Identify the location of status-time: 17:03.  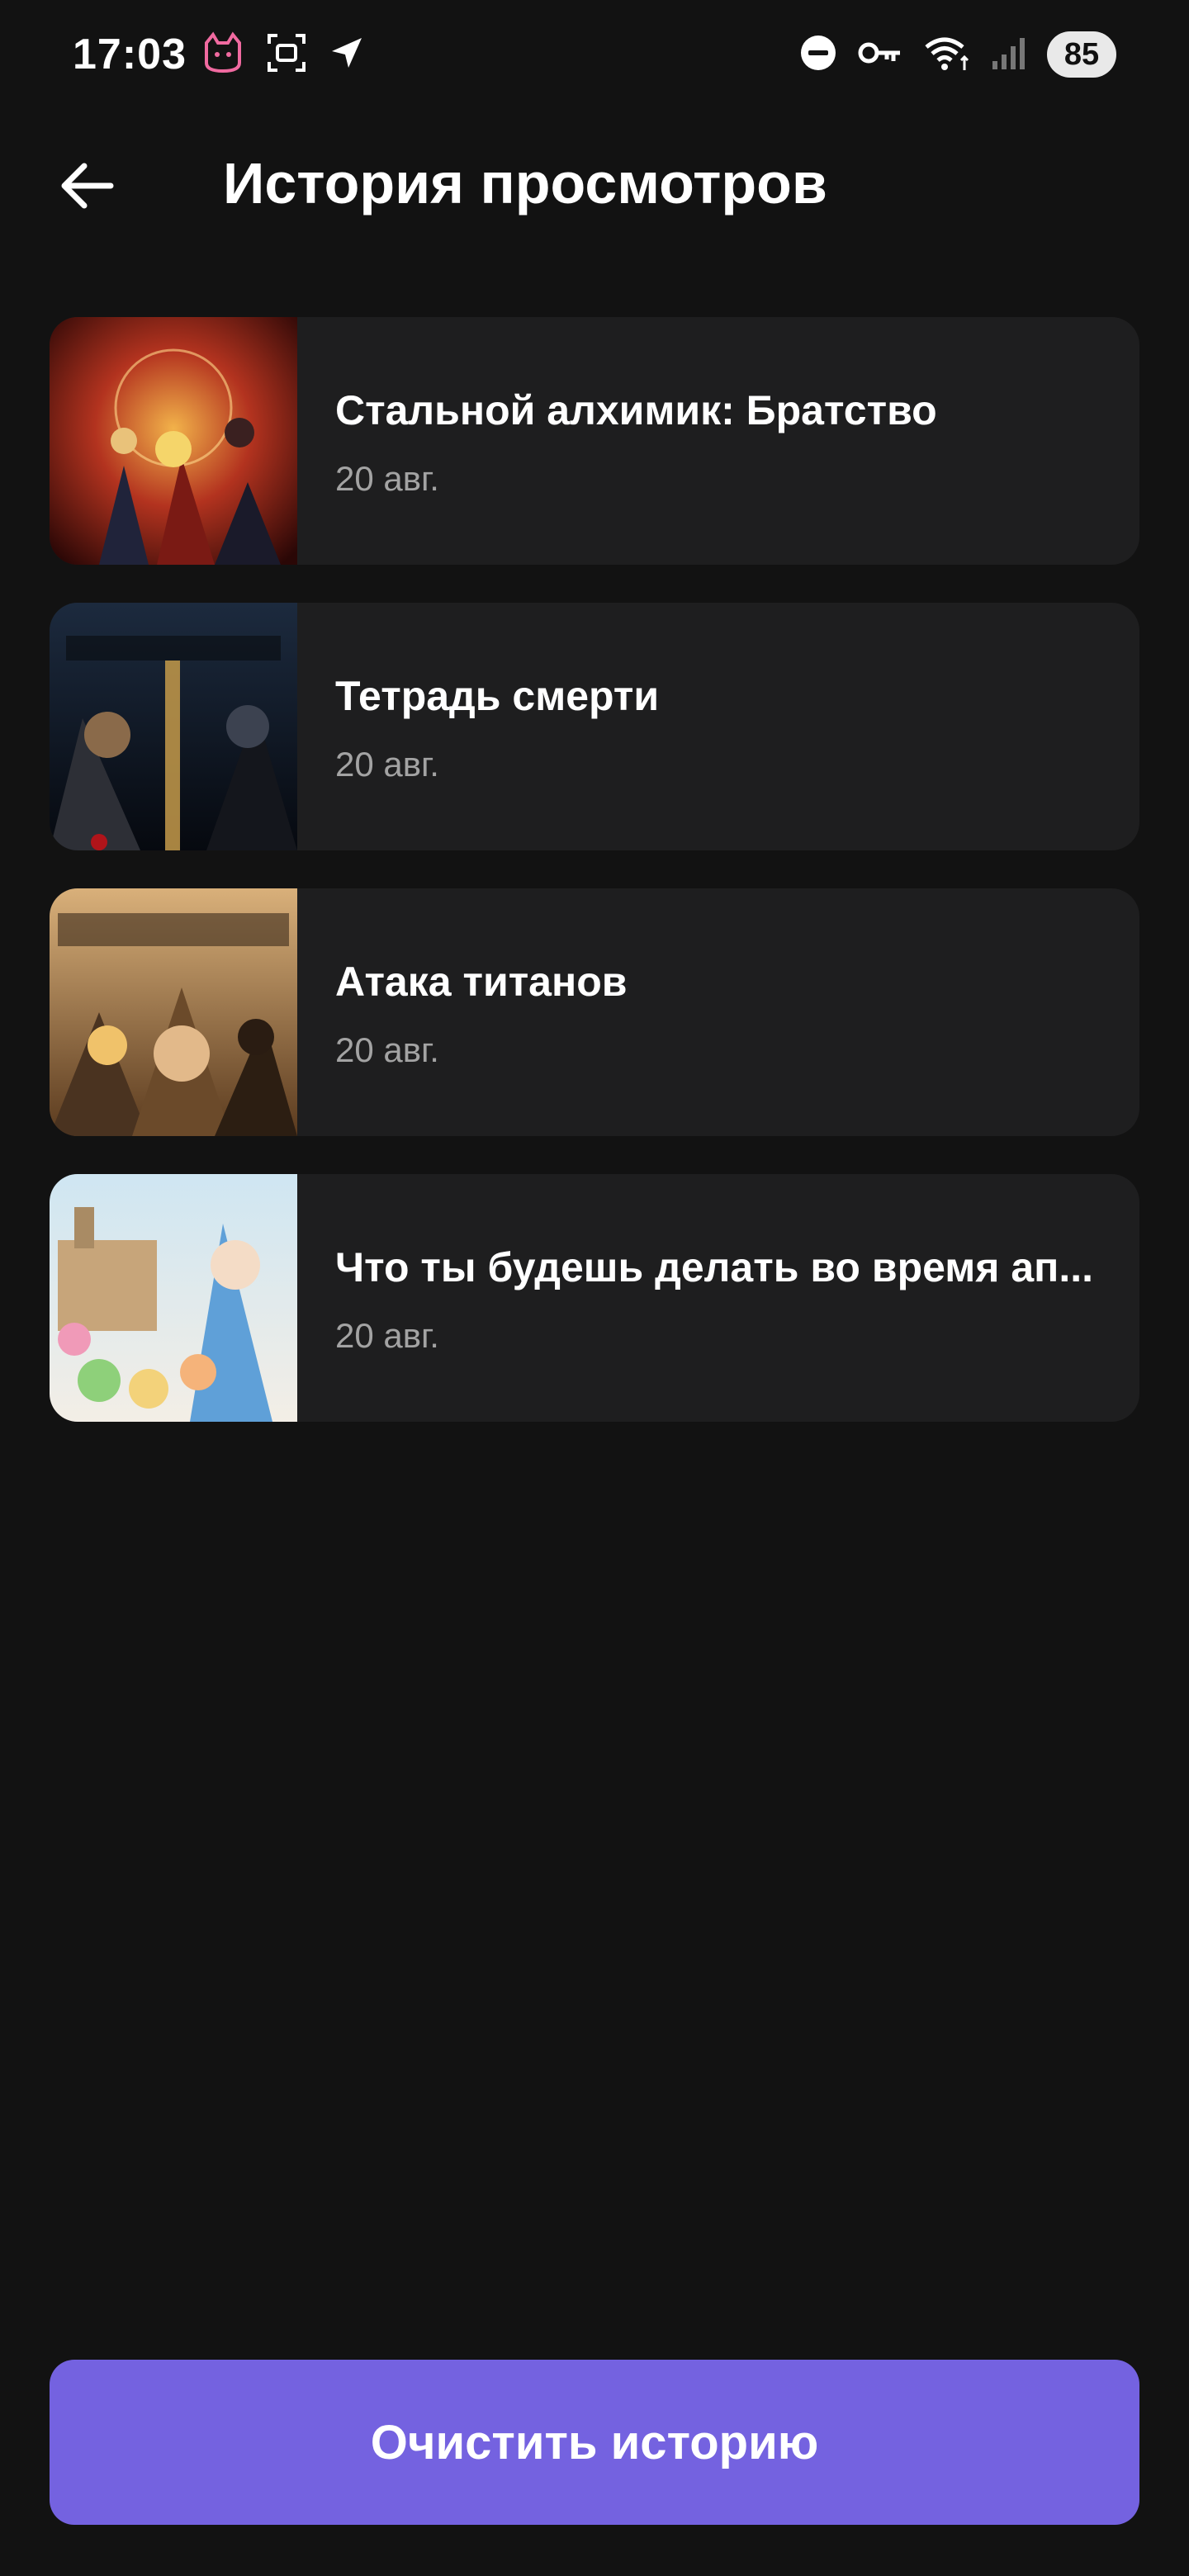
(130, 54).